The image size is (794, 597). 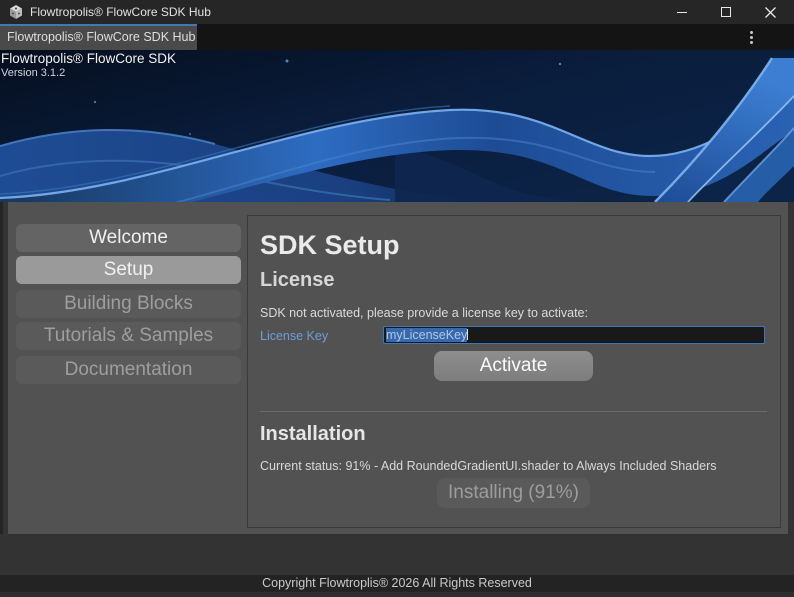 What do you see at coordinates (468, 334) in the screenshot?
I see `text-caret` at bounding box center [468, 334].